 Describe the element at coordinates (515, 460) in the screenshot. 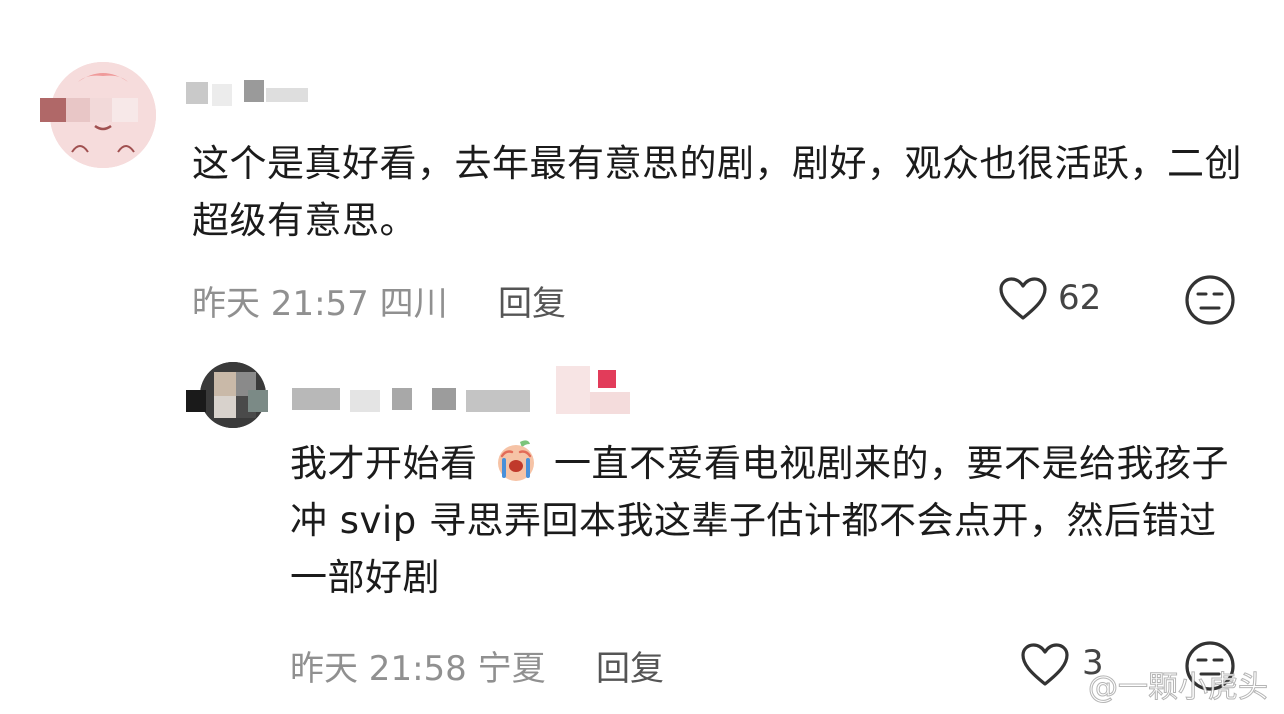

I see `crying-peach-emoji` at that location.